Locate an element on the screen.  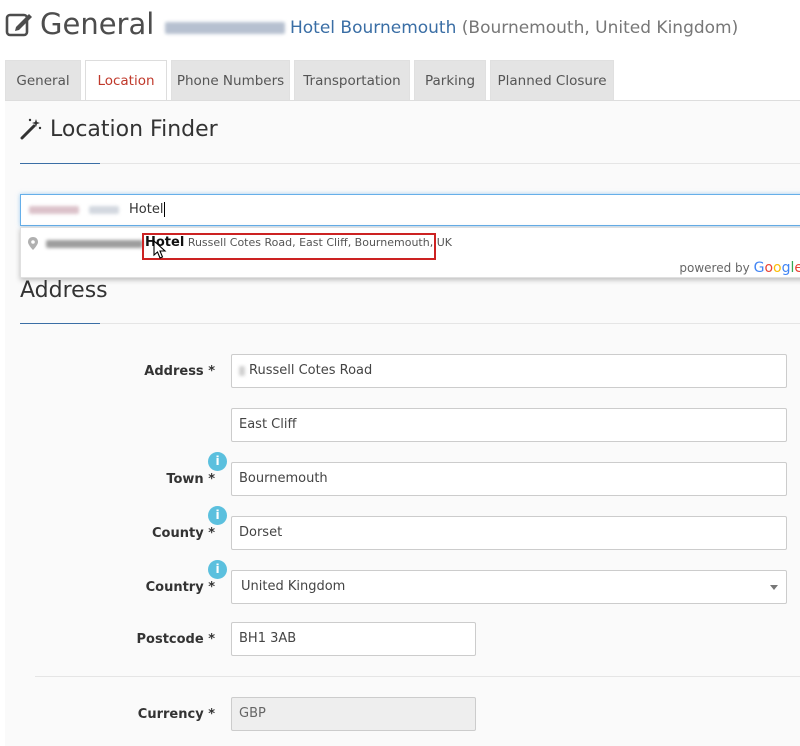
county-field: Dorset is located at coordinates (509, 533).